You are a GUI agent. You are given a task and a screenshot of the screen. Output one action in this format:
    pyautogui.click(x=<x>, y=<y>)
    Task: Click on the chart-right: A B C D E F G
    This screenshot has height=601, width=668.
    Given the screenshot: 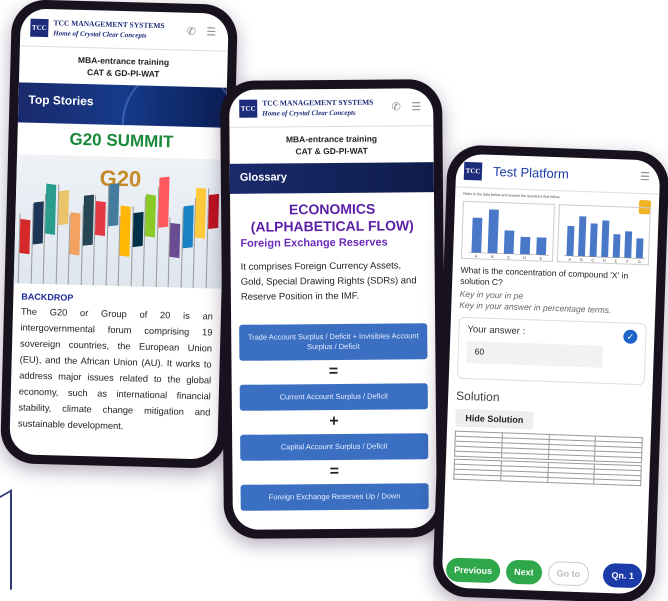 What is the action you would take?
    pyautogui.click(x=603, y=235)
    